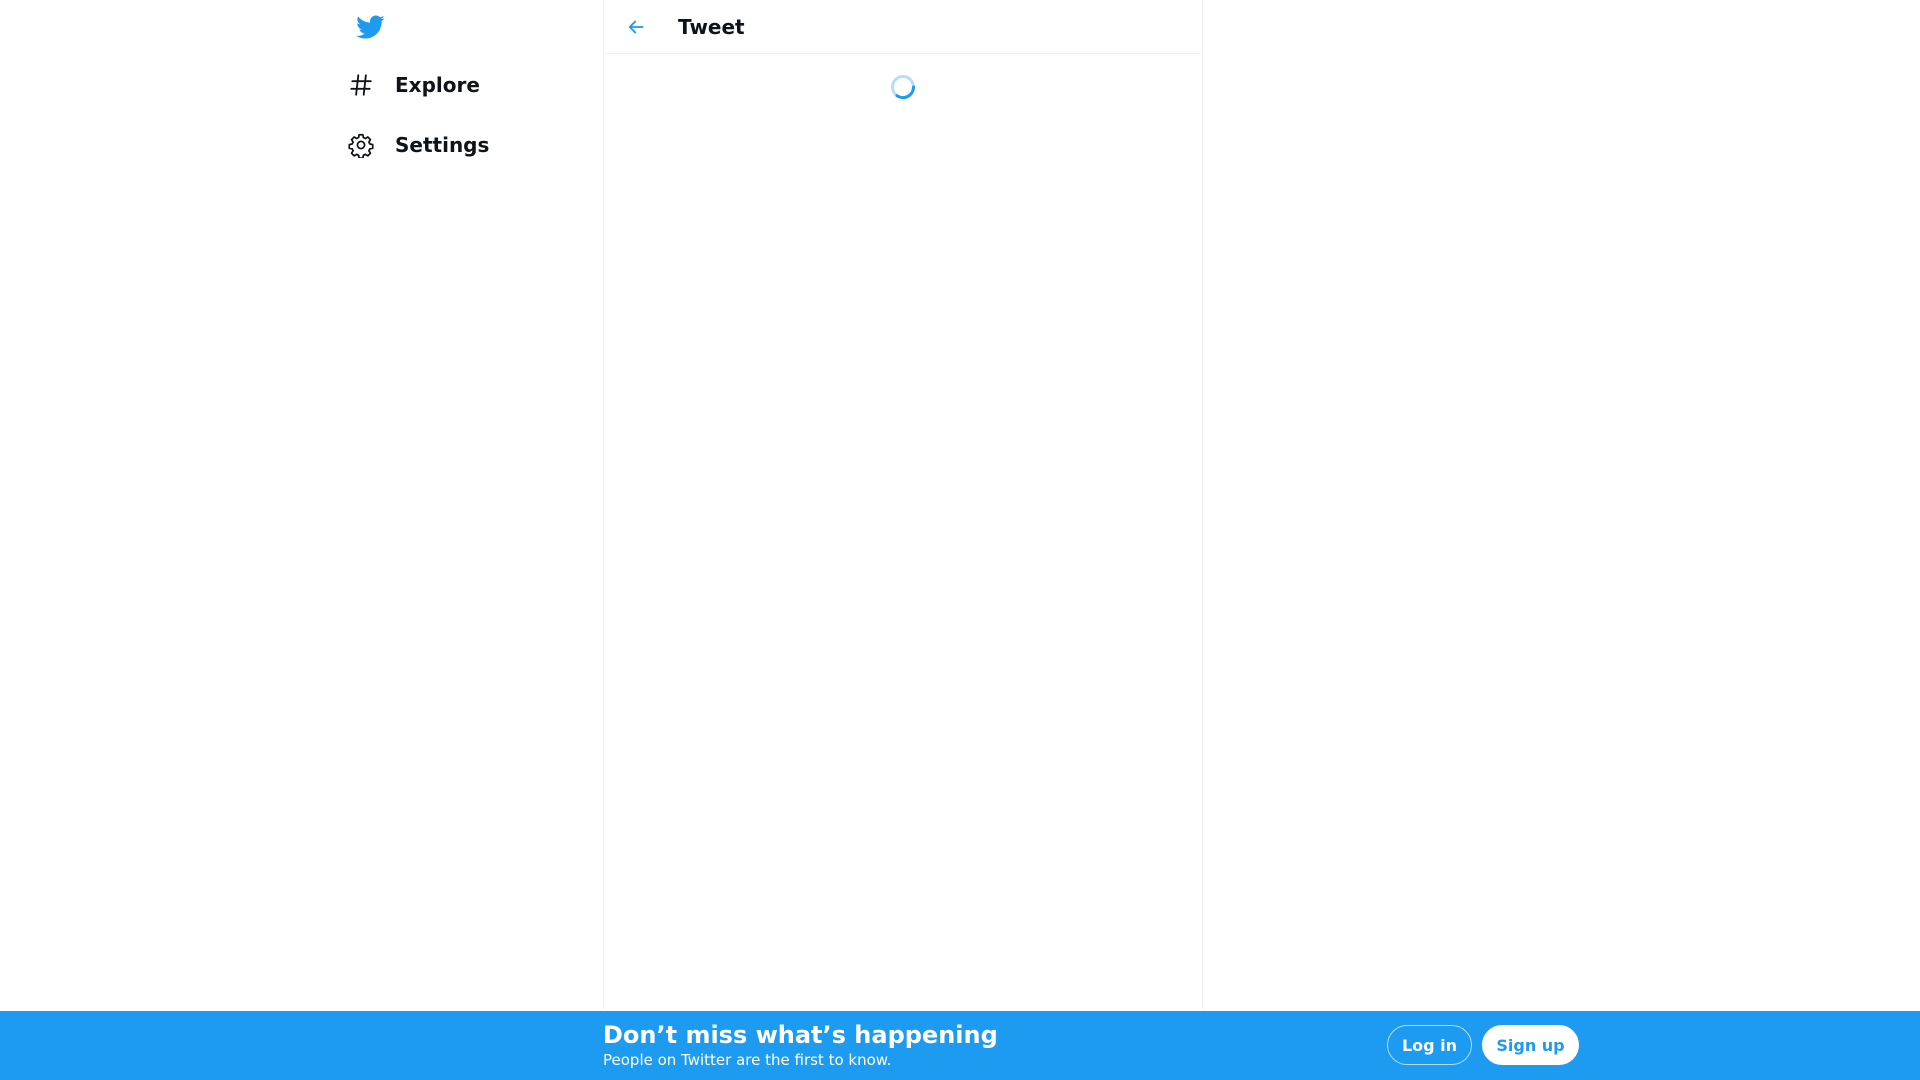 This screenshot has width=1920, height=1080. I want to click on back-button, so click(636, 27).